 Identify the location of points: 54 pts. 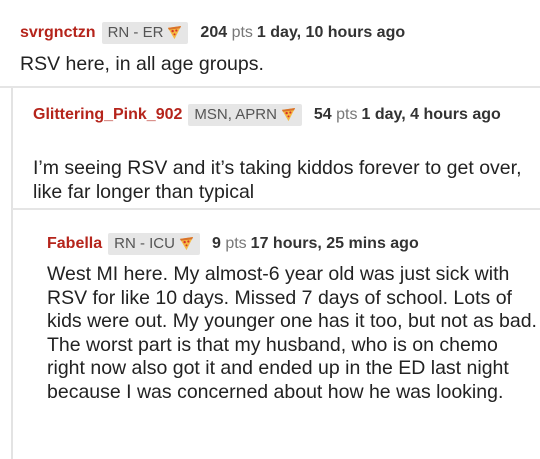
(335, 114).